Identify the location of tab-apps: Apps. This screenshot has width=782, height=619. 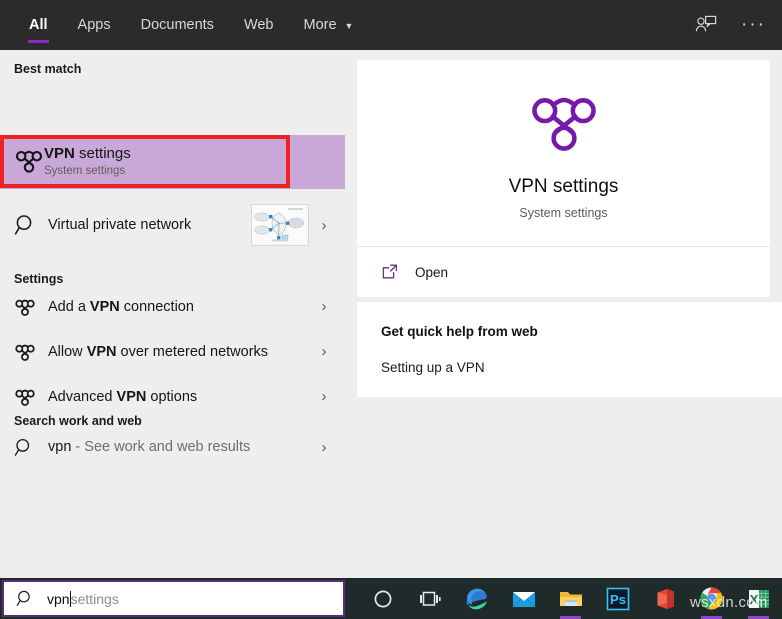
(94, 25).